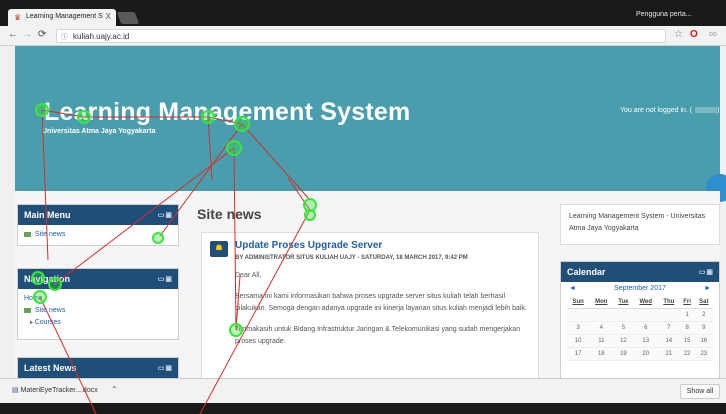  What do you see at coordinates (227, 112) in the screenshot?
I see `site-title: Learning Management System` at bounding box center [227, 112].